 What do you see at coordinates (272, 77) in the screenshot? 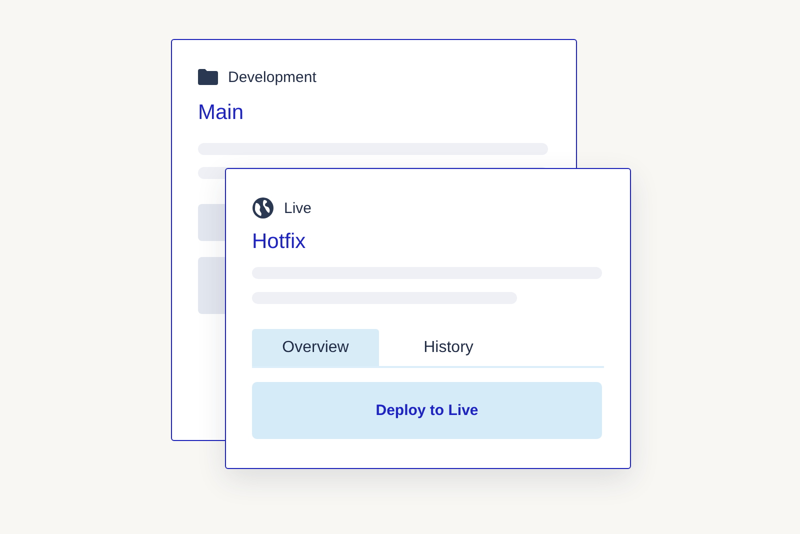
I see `card-label: Development` at bounding box center [272, 77].